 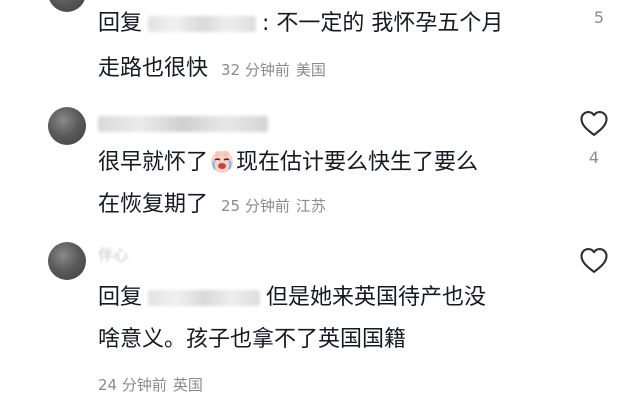 What do you see at coordinates (357, 162) in the screenshot?
I see `comment-text: 现在估计要么快生了要么` at bounding box center [357, 162].